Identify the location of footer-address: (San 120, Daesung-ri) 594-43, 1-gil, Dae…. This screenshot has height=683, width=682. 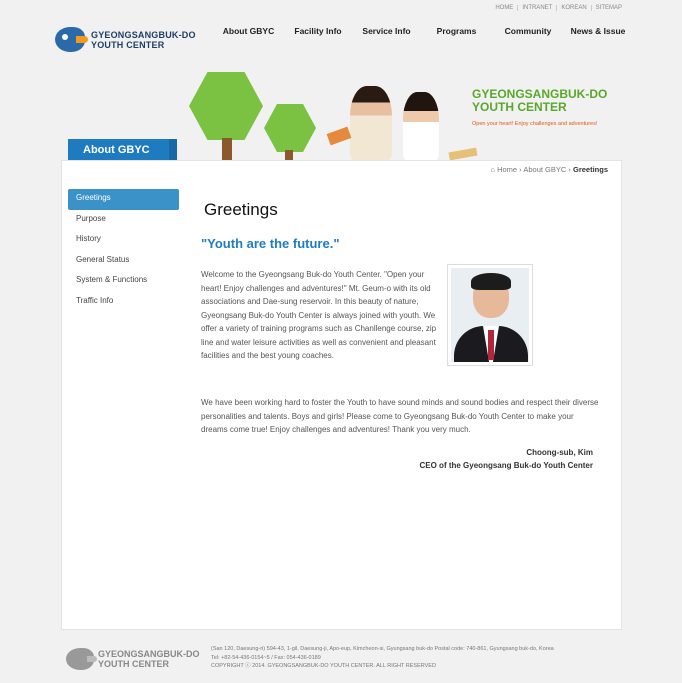
(382, 649).